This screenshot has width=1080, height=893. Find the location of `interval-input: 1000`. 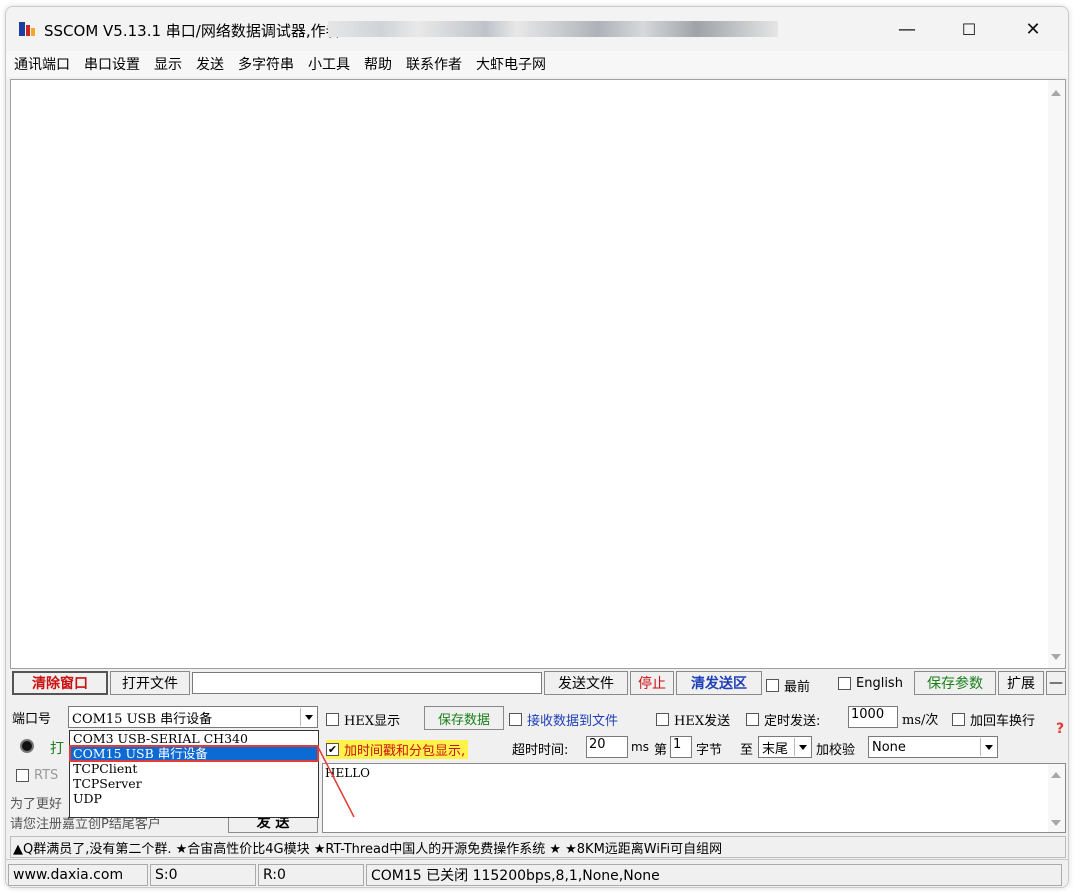

interval-input: 1000 is located at coordinates (873, 717).